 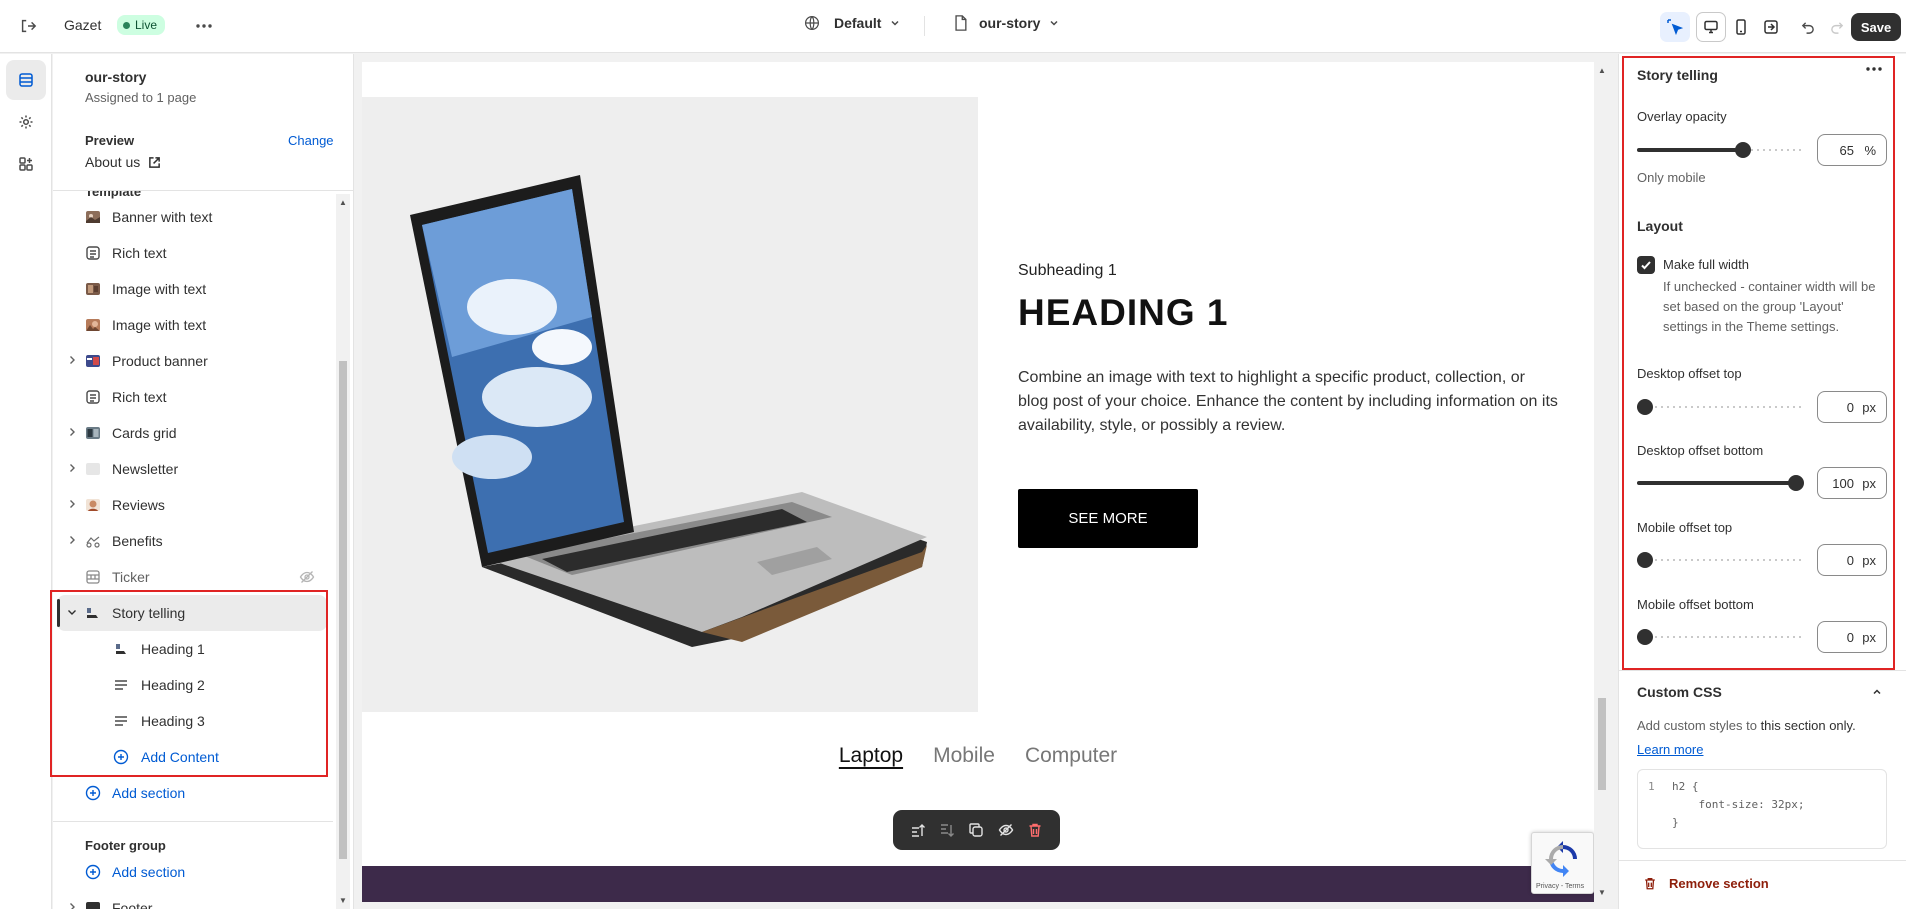 What do you see at coordinates (1852, 150) in the screenshot?
I see `overlay-opacity-input: 65 %` at bounding box center [1852, 150].